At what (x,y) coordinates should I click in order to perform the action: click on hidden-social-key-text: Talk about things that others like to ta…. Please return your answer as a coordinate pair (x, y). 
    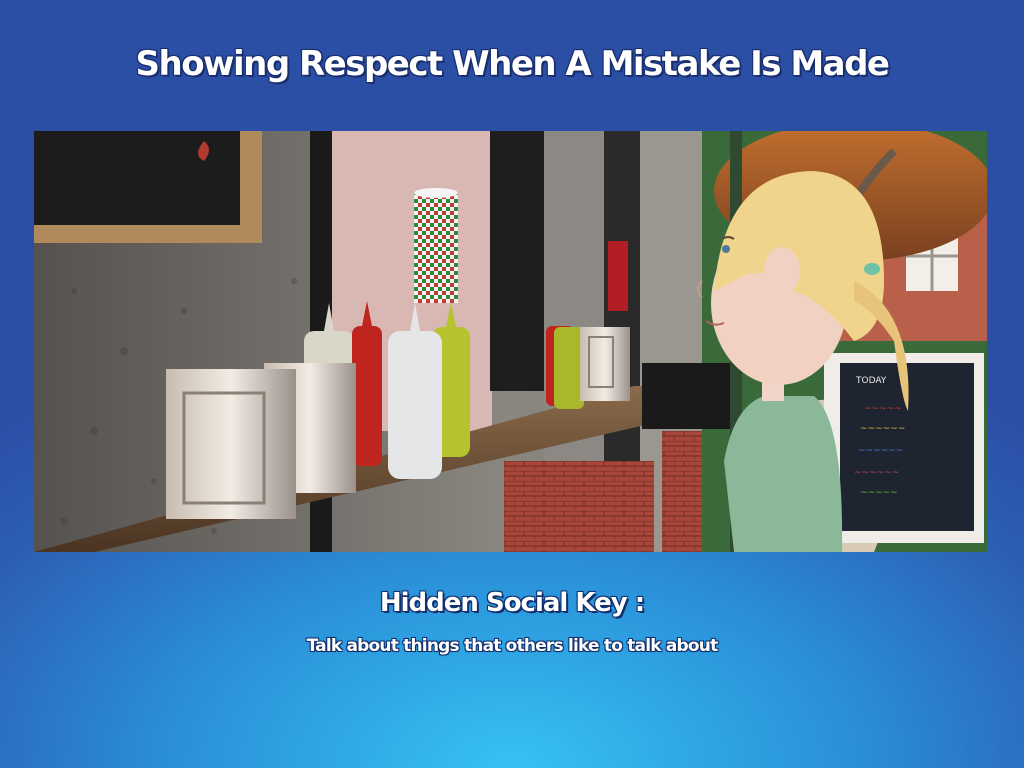
    Looking at the image, I should click on (512, 646).